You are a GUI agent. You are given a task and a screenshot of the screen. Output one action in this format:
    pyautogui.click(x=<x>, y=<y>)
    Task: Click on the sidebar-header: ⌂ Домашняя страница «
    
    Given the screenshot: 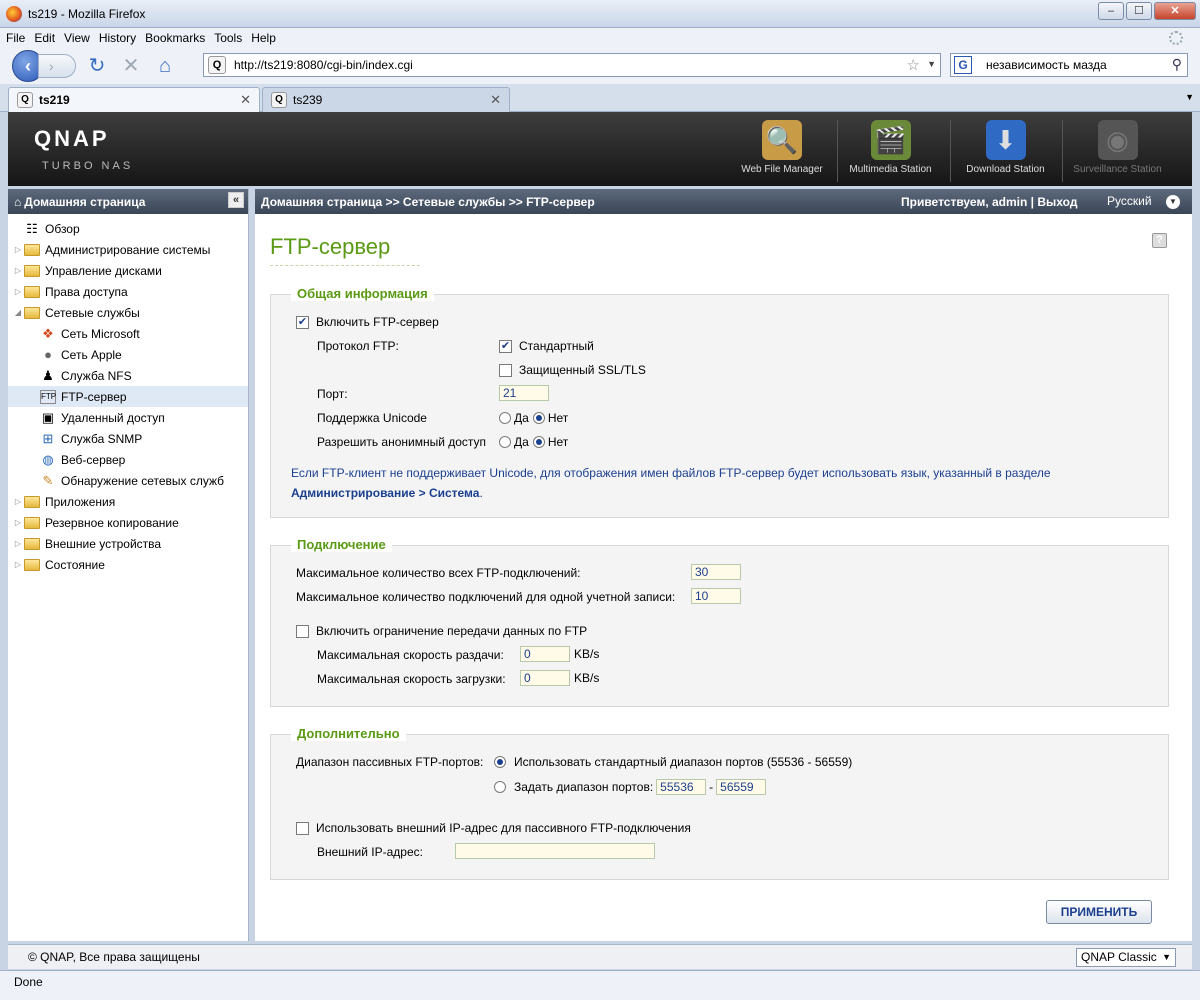 What is the action you would take?
    pyautogui.click(x=128, y=201)
    